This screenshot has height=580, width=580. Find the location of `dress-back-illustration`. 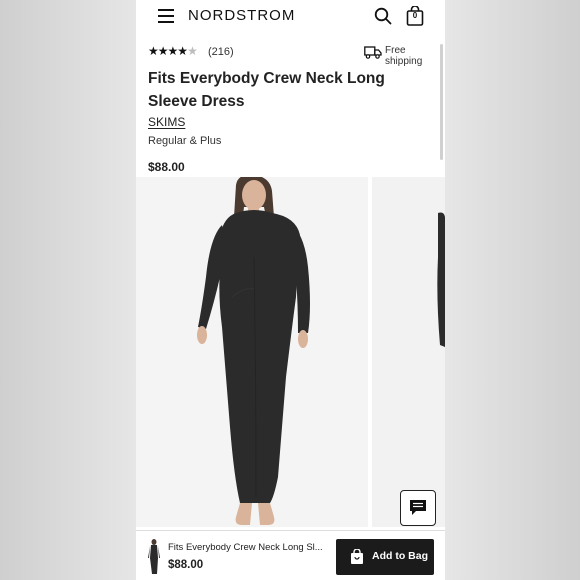

dress-back-illustration is located at coordinates (441, 279).